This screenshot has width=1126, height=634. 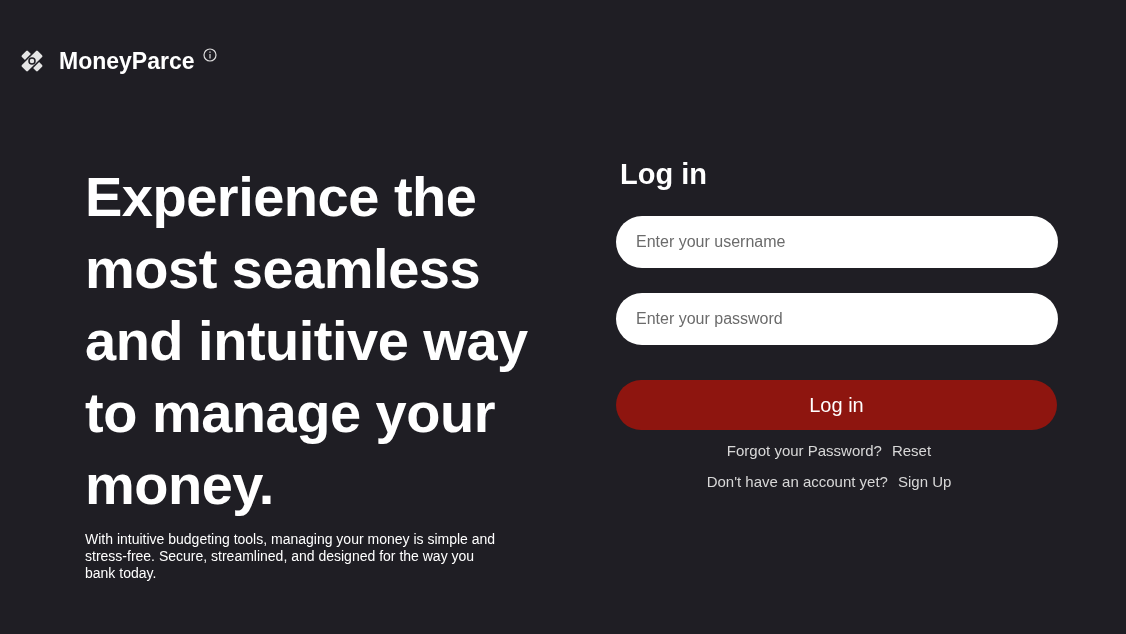 I want to click on login-title: Log in, so click(x=663, y=174).